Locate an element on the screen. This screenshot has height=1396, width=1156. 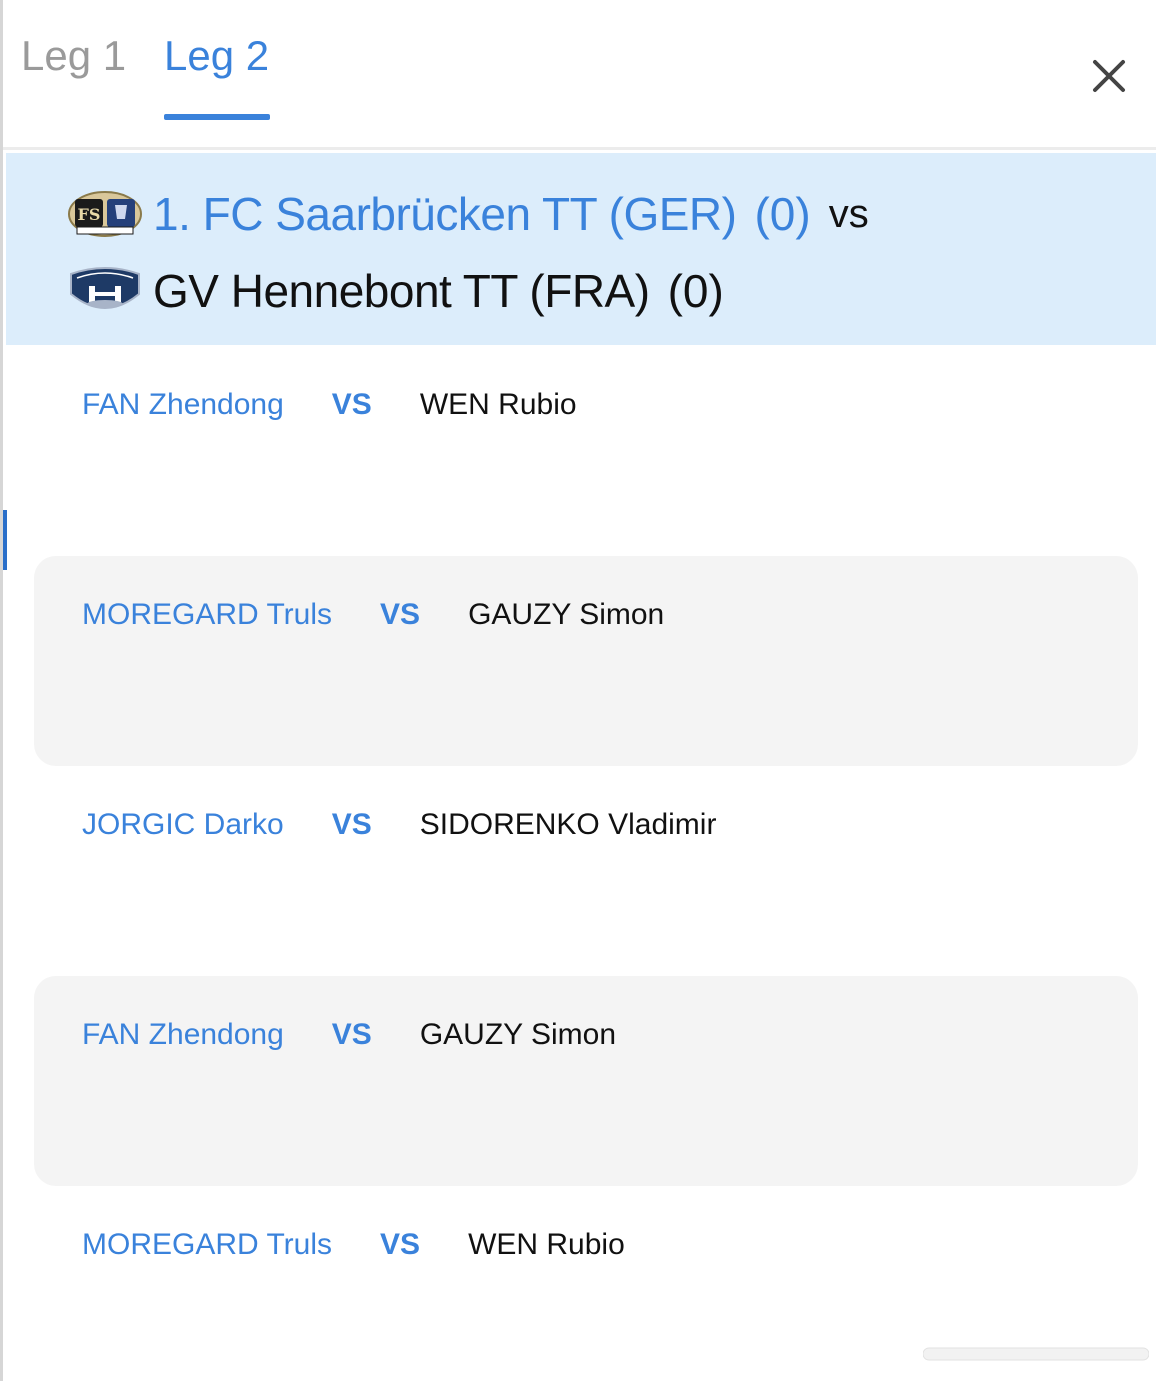
match-line: MOREGARD Truls VS WEN Rubio is located at coordinates (353, 1245).